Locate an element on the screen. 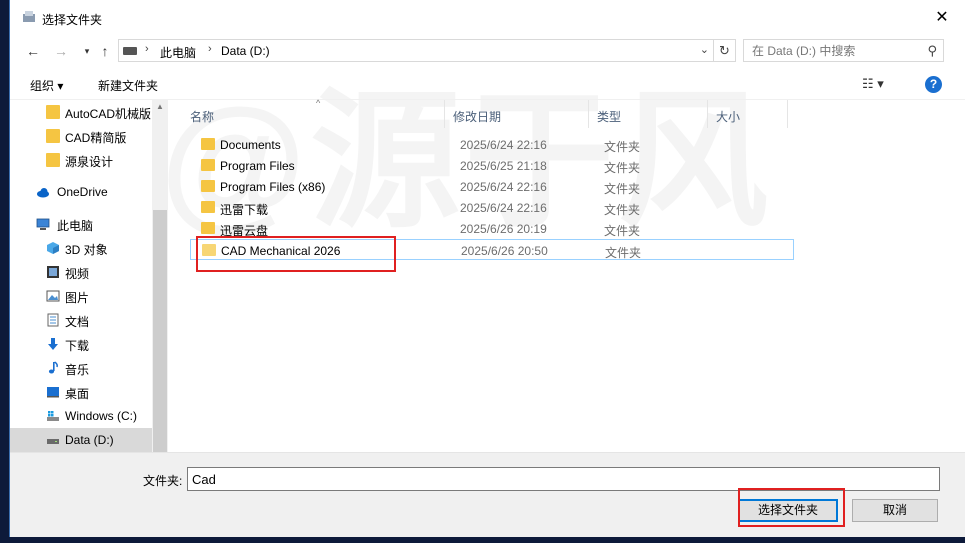 This screenshot has height=543, width=965. file-name: CAD Mechanical 2026 is located at coordinates (281, 251).